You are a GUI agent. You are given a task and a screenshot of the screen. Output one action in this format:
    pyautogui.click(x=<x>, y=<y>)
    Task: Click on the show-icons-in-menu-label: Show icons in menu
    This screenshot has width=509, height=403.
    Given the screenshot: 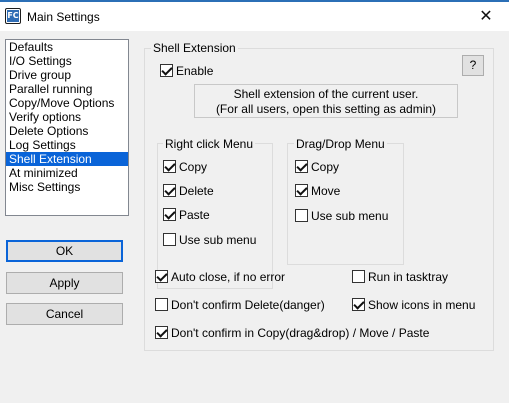 What is the action you would take?
    pyautogui.click(x=422, y=305)
    